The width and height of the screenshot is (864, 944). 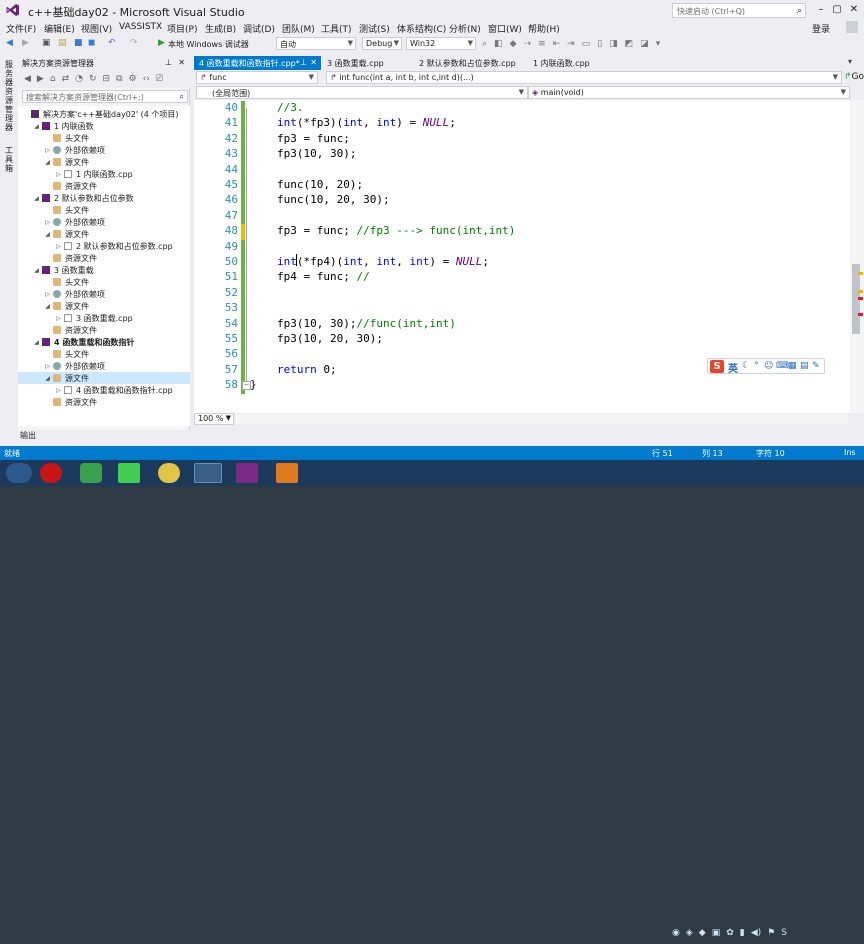 I want to click on debug-mode-select: 自动 ▼, so click(x=316, y=43).